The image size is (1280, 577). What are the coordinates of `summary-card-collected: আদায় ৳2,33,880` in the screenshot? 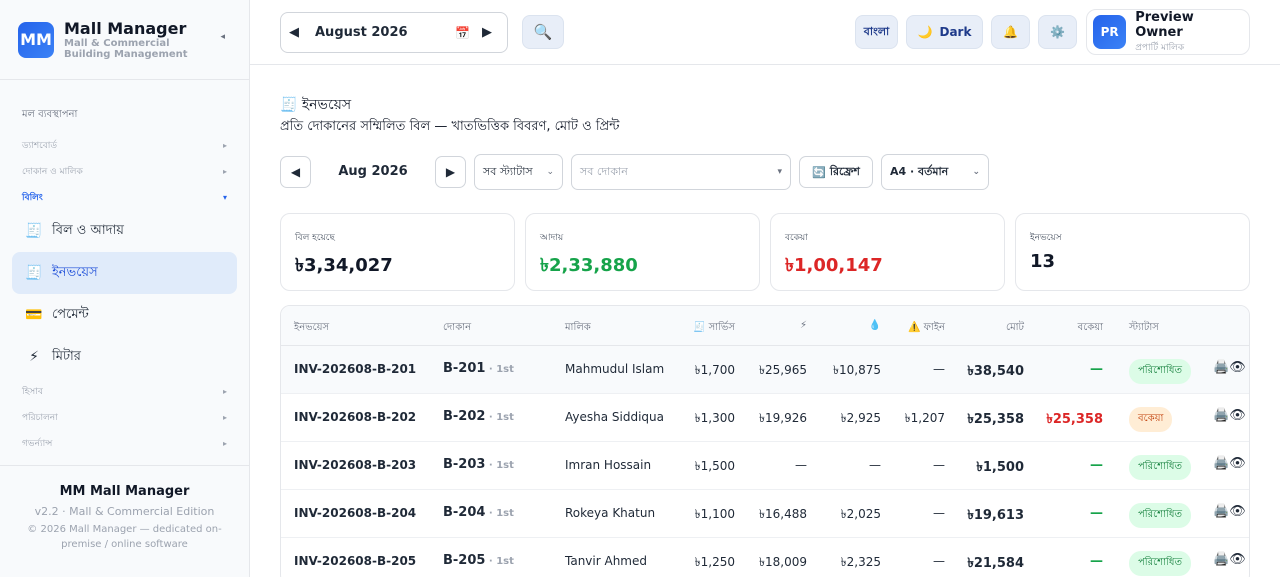 It's located at (642, 252).